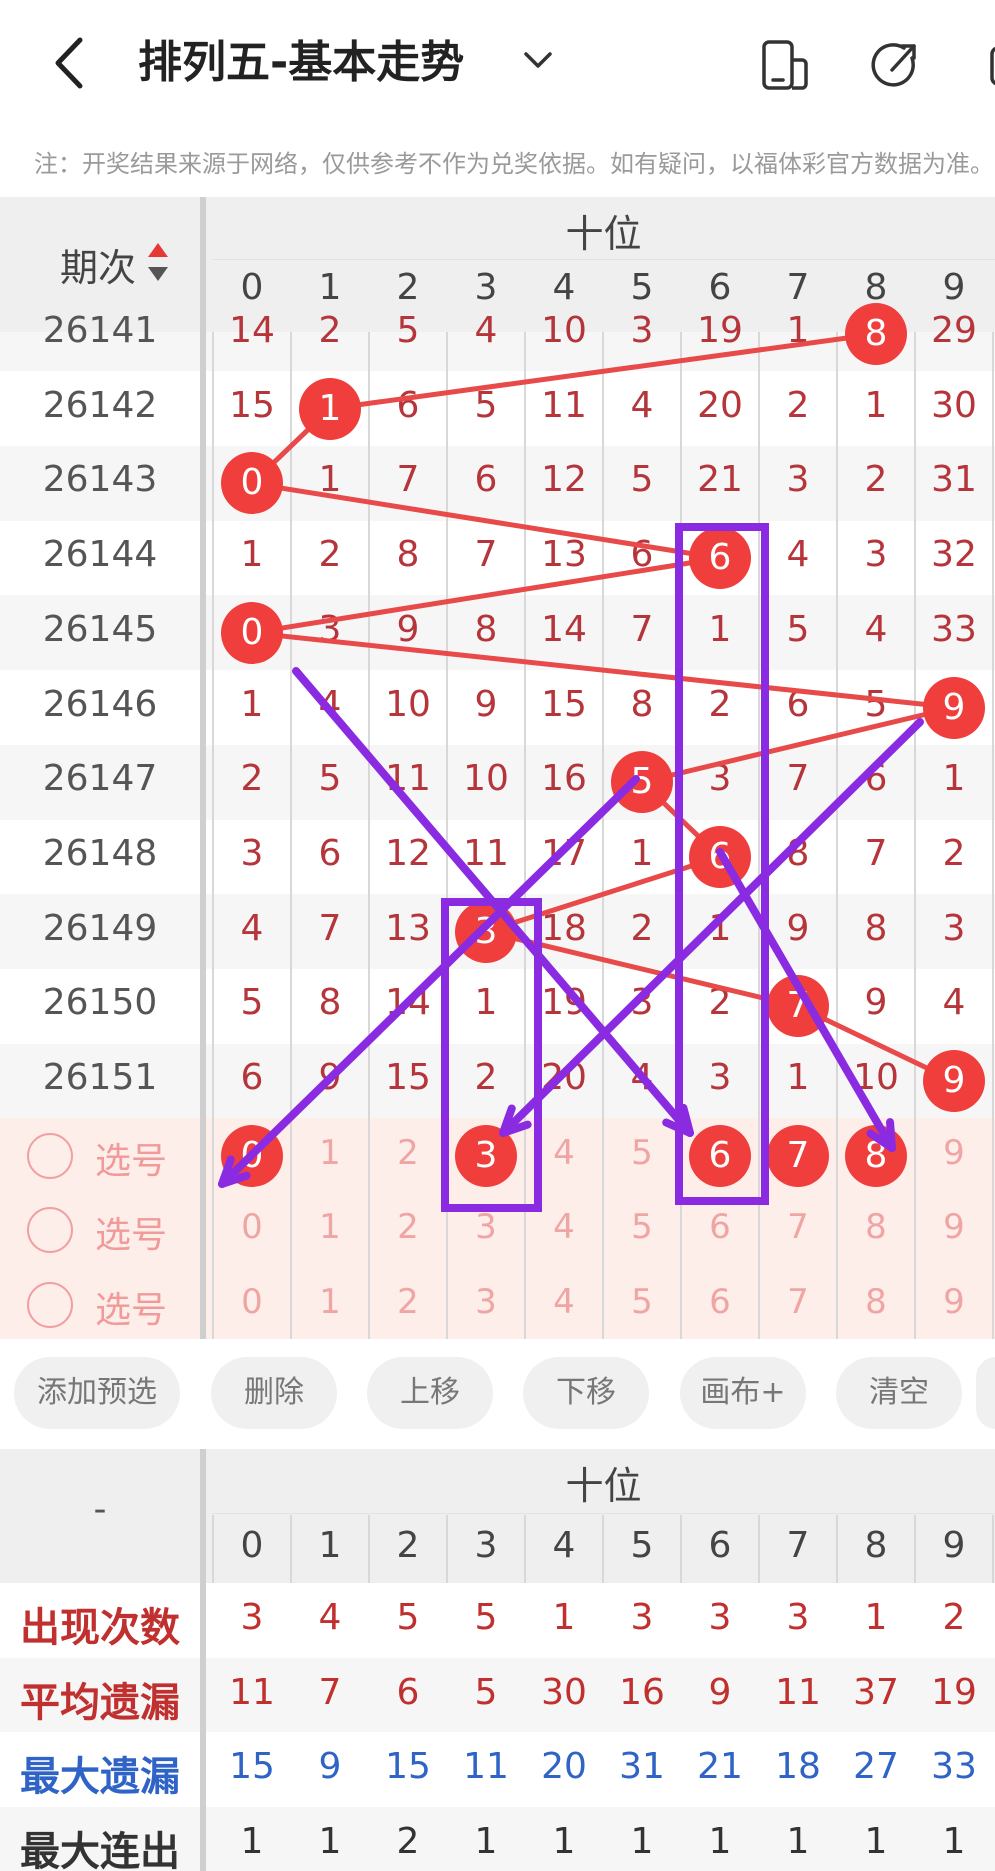 The width and height of the screenshot is (995, 1871). I want to click on stats-digit-header: 0, so click(252, 1545).